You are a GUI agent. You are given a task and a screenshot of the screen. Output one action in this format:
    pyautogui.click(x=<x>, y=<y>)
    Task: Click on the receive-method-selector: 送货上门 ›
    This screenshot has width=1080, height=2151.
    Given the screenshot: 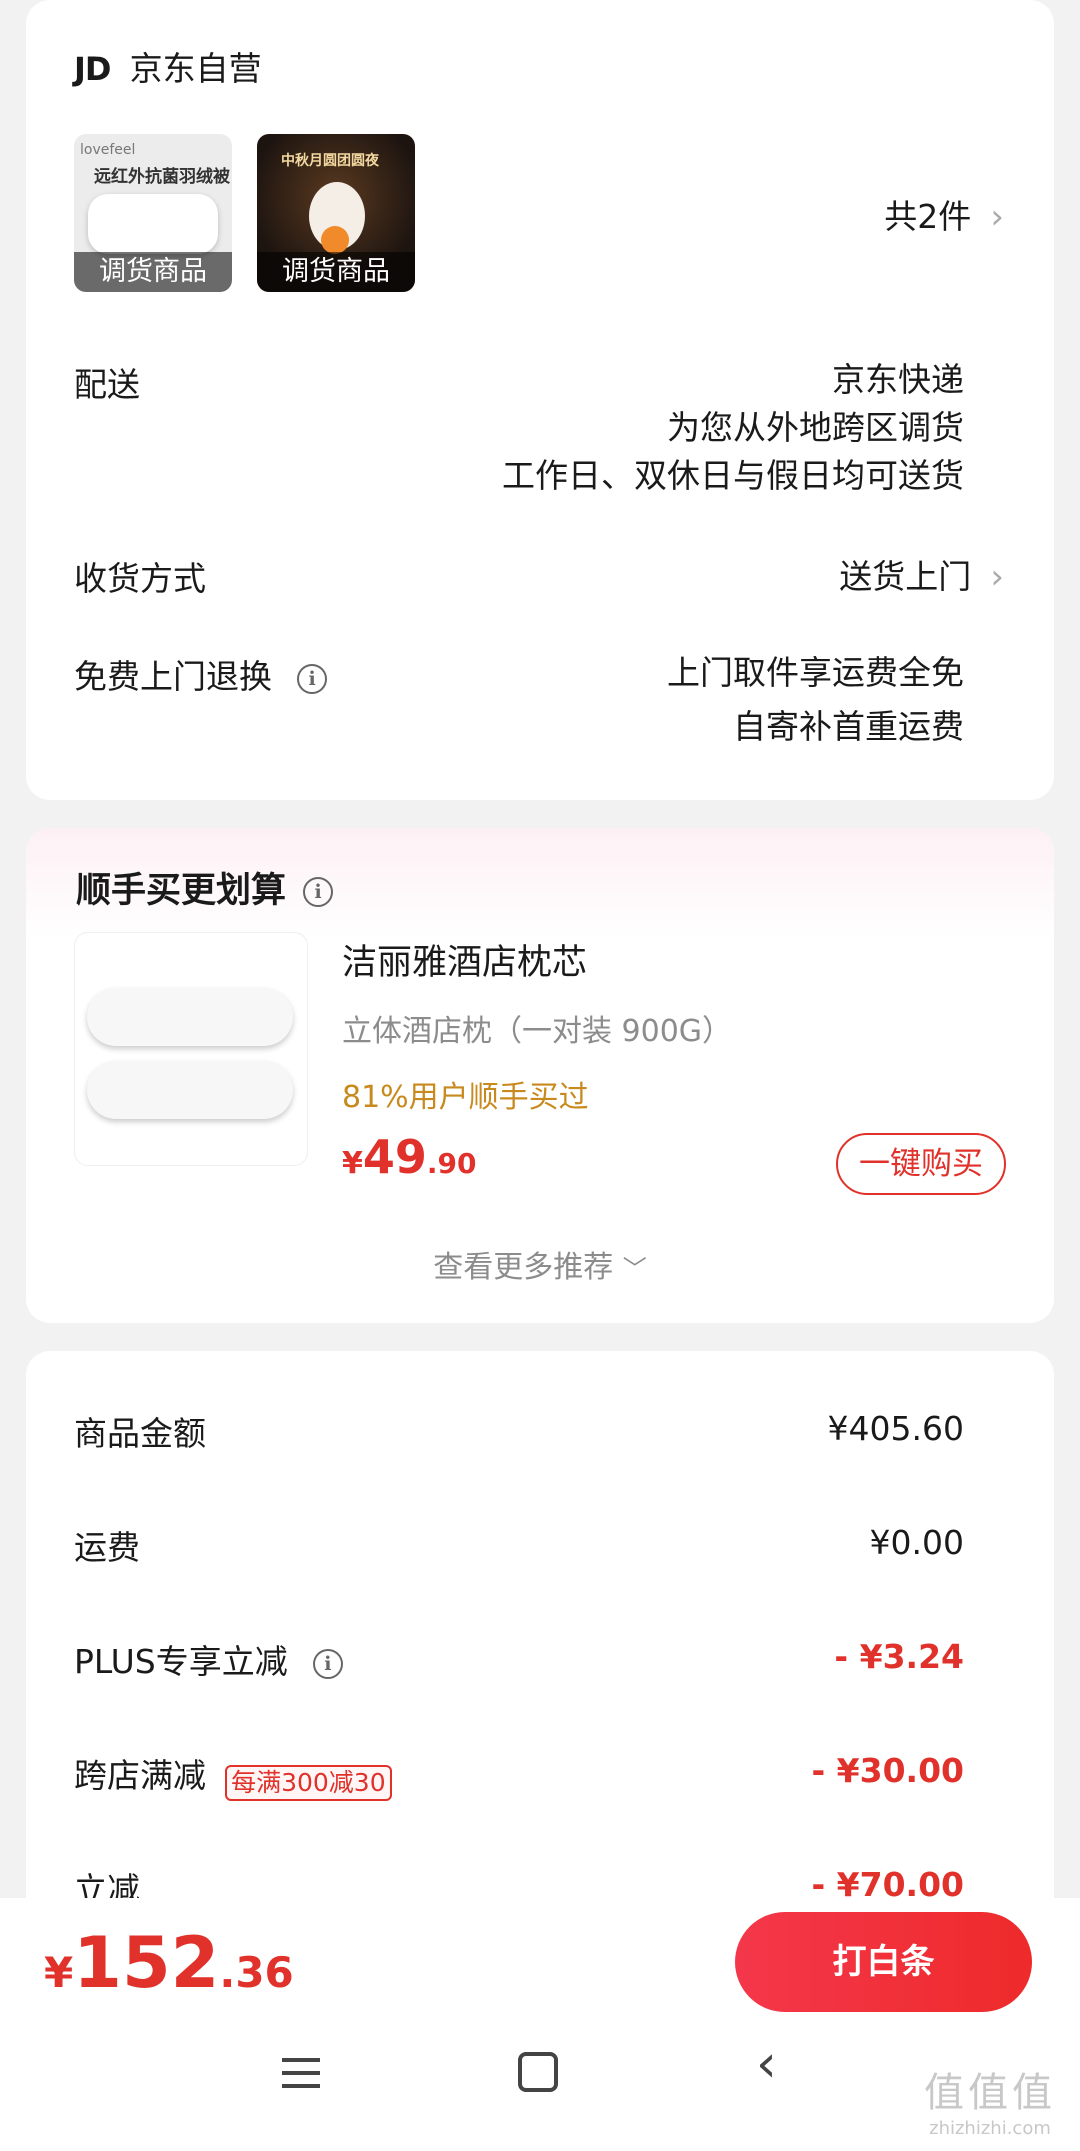 What is the action you would take?
    pyautogui.click(x=921, y=574)
    